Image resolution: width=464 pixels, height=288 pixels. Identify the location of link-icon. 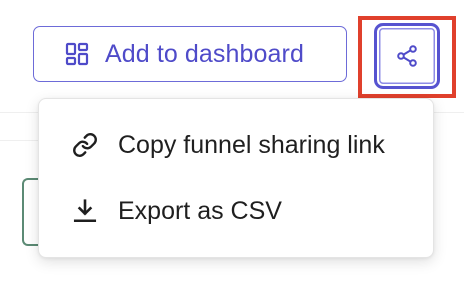
(85, 145).